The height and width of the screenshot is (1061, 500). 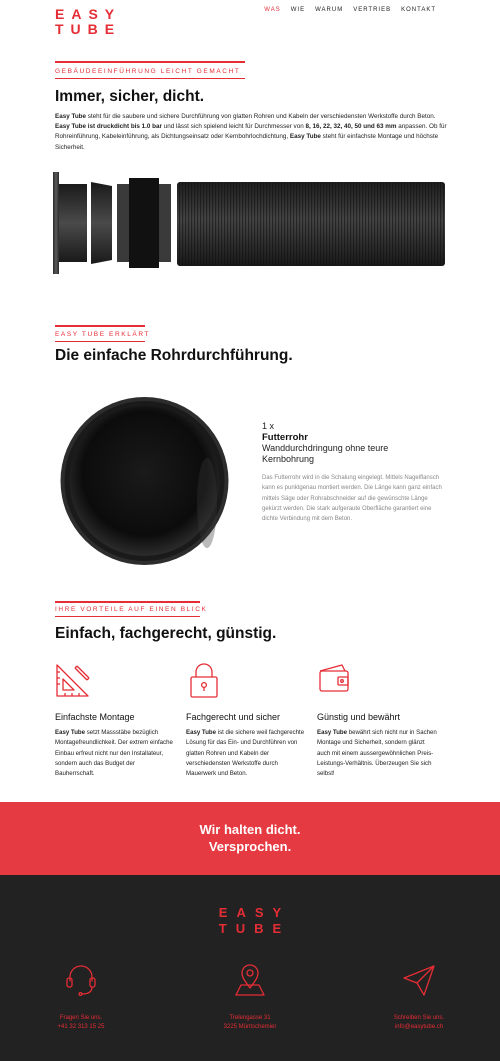 What do you see at coordinates (250, 997) in the screenshot?
I see `footer-contact-address: Trelengasse 31 3225 Müntschemier` at bounding box center [250, 997].